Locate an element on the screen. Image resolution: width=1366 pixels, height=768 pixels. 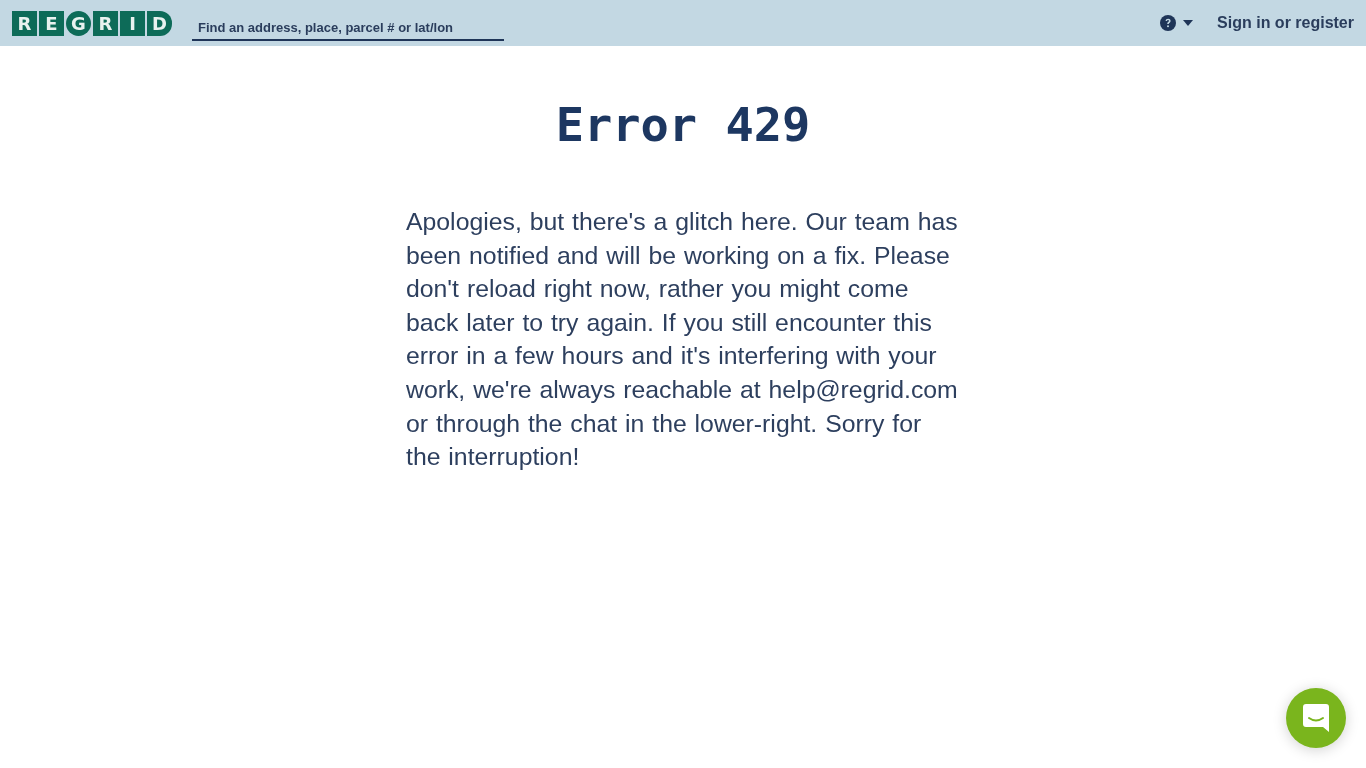
question-icon is located at coordinates (1168, 23).